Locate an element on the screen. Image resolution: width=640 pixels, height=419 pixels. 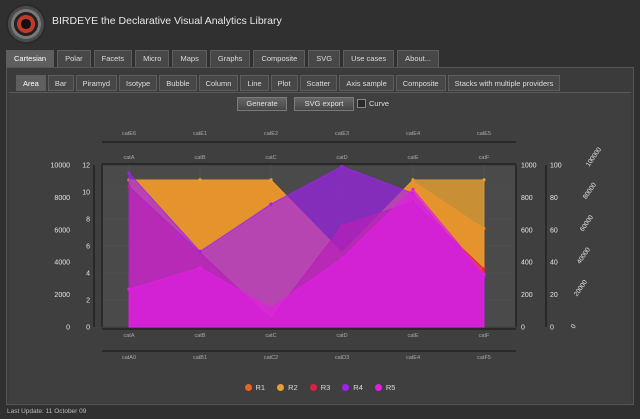
curve-label: Curve is located at coordinates (379, 103).